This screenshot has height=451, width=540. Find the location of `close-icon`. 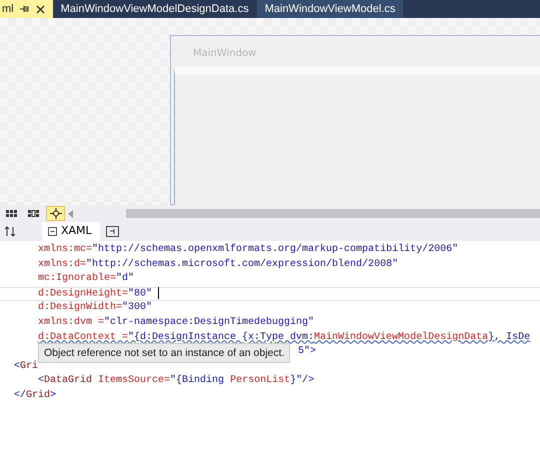

close-icon is located at coordinates (40, 9).